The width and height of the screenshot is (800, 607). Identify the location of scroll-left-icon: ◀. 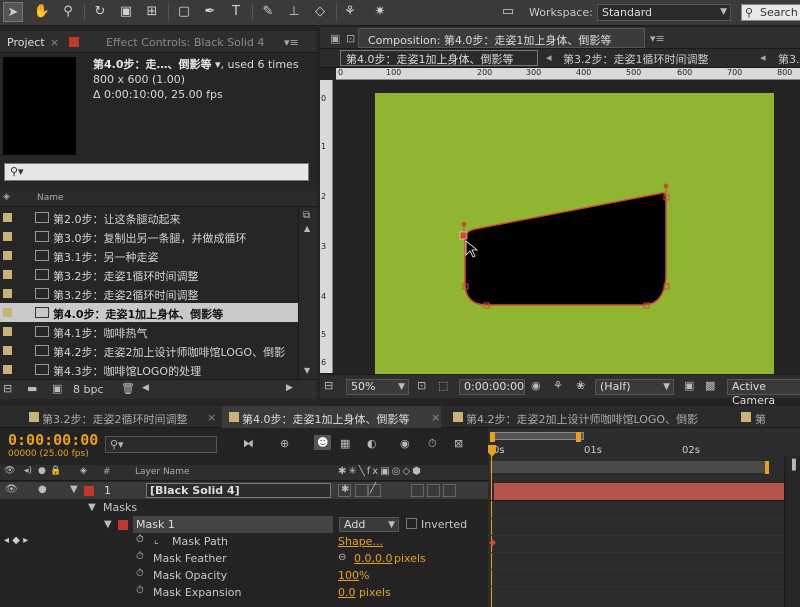
(145, 388).